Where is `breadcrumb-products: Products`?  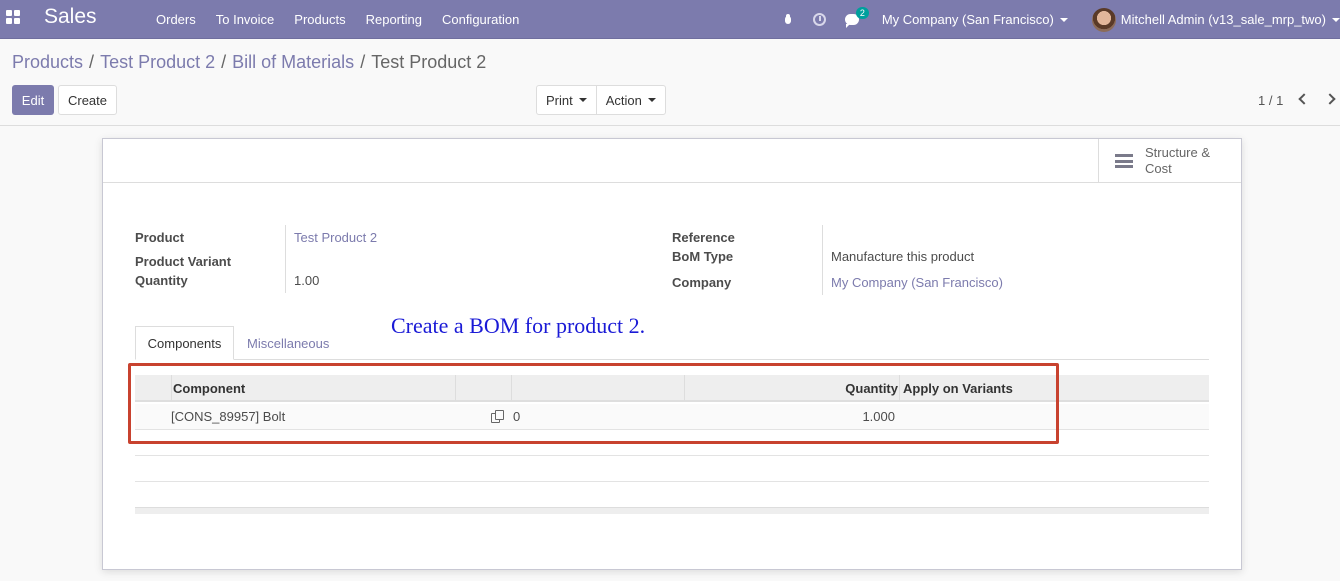
breadcrumb-products: Products is located at coordinates (47, 62).